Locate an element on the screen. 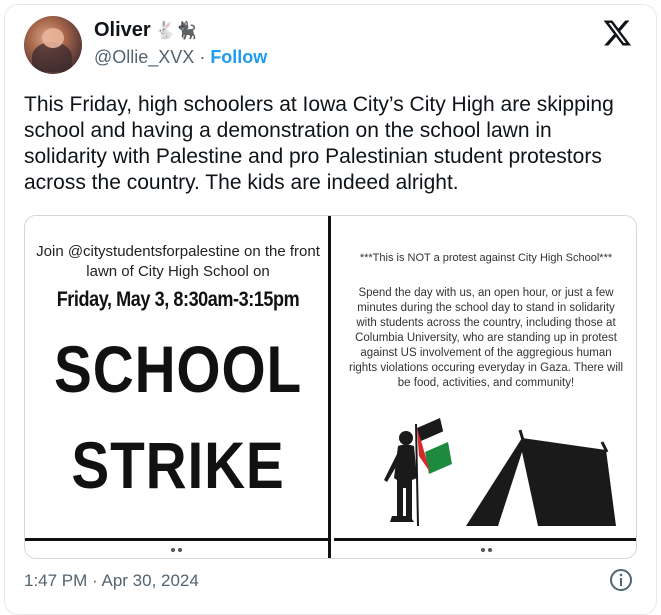 This screenshot has height=615, width=661. tent-icon is located at coordinates (541, 477).